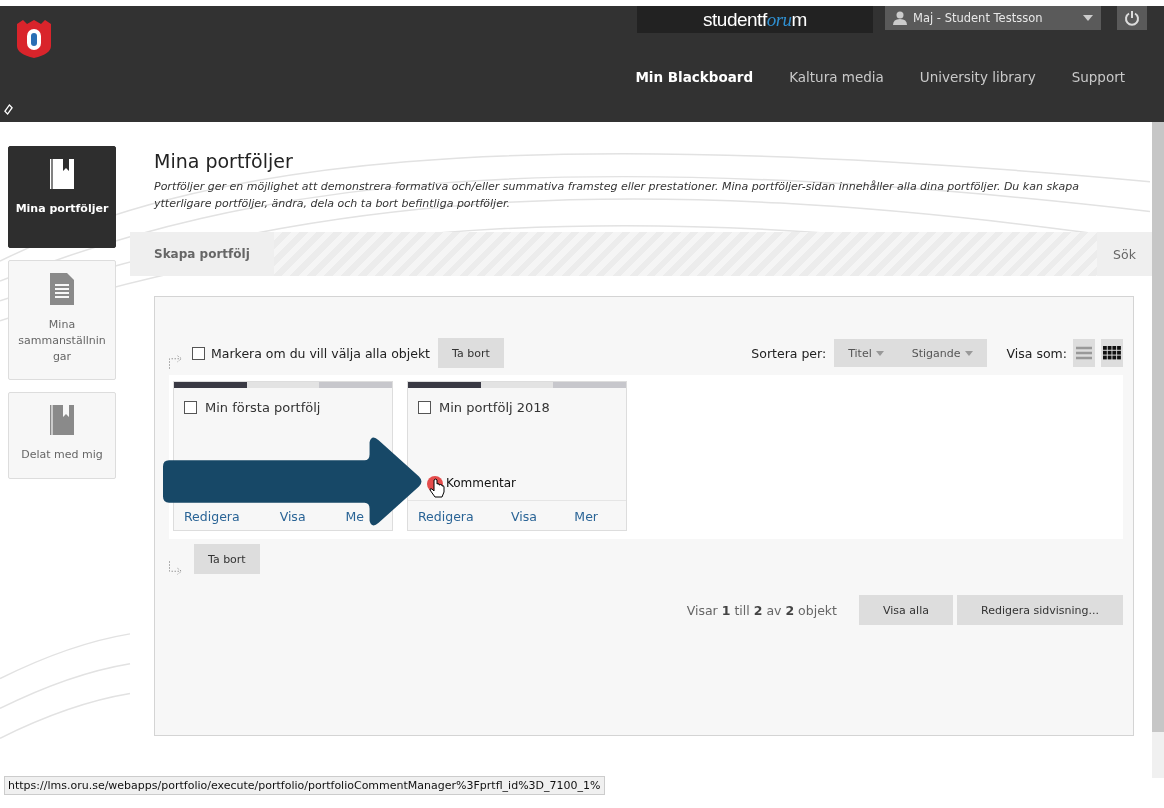 This screenshot has width=1164, height=808. Describe the element at coordinates (62, 289) in the screenshot. I see `document-icon` at that location.